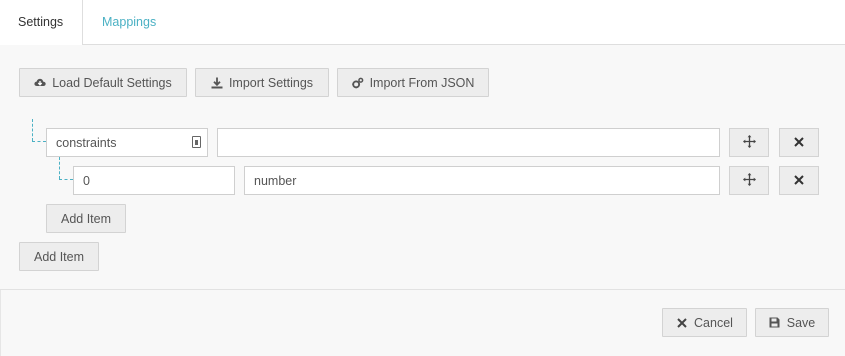 The width and height of the screenshot is (845, 356). What do you see at coordinates (86, 218) in the screenshot?
I see `add-item-inner-button: Add Item` at bounding box center [86, 218].